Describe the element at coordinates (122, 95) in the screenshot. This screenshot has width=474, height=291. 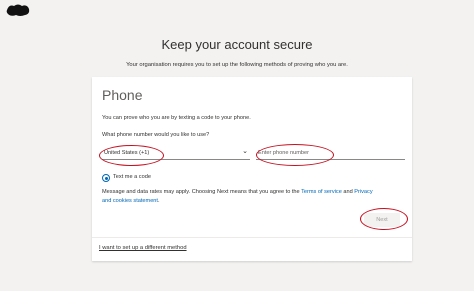
I see `card-title: Phone` at that location.